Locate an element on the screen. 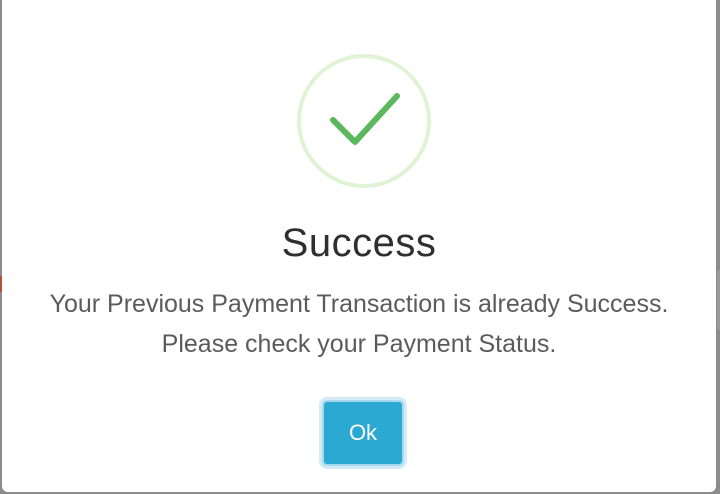 This screenshot has height=494, width=720. success-check-icon is located at coordinates (364, 121).